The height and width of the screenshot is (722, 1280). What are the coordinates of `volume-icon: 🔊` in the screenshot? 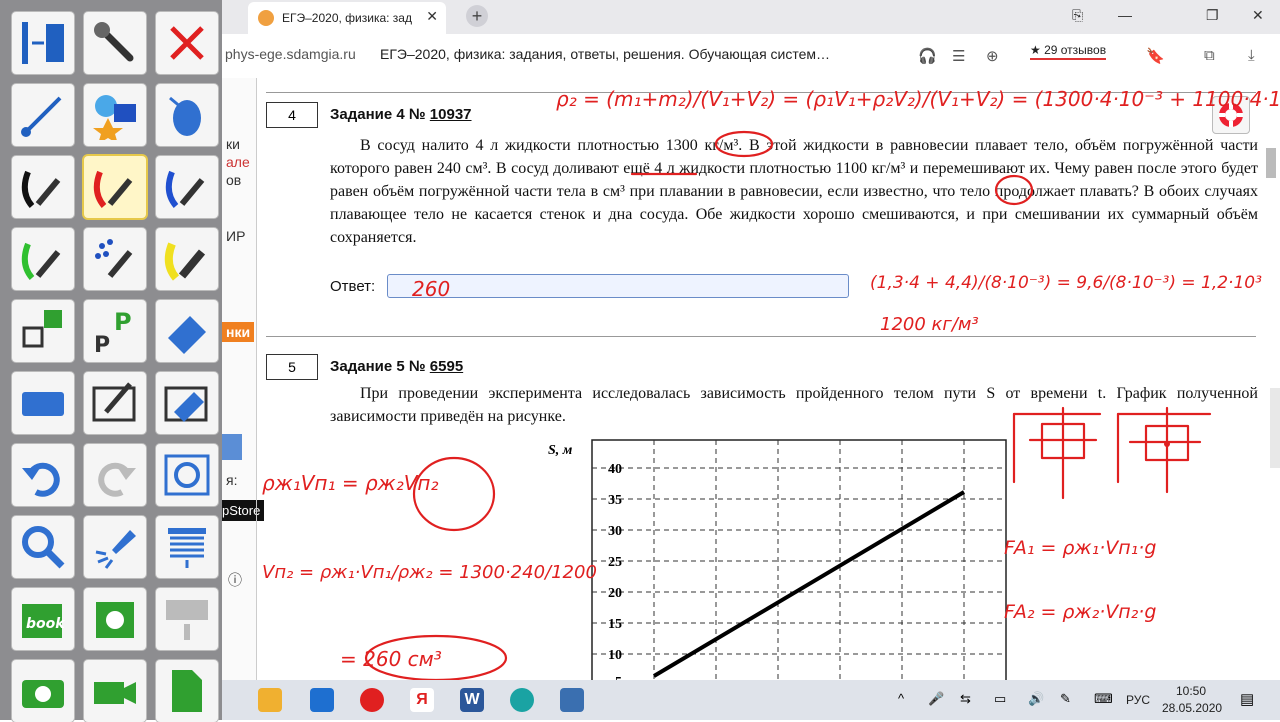 It's located at (1036, 699).